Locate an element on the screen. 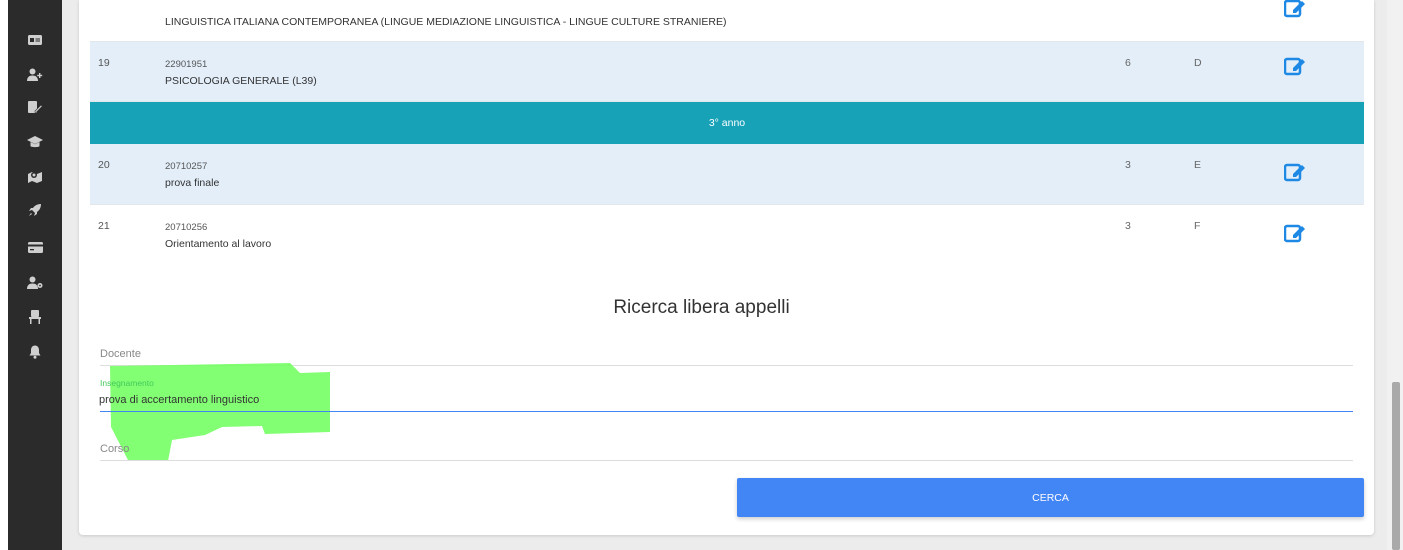  exam-type: D is located at coordinates (1198, 63).